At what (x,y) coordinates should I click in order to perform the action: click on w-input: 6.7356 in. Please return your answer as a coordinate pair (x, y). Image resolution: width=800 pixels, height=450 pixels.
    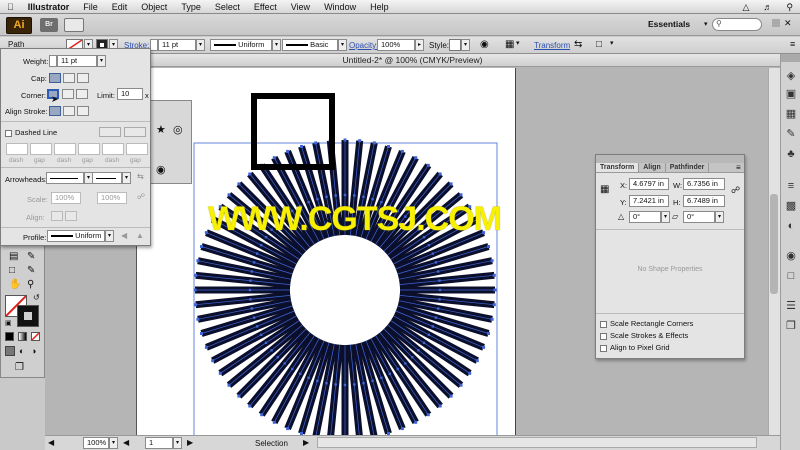
    Looking at the image, I should click on (704, 184).